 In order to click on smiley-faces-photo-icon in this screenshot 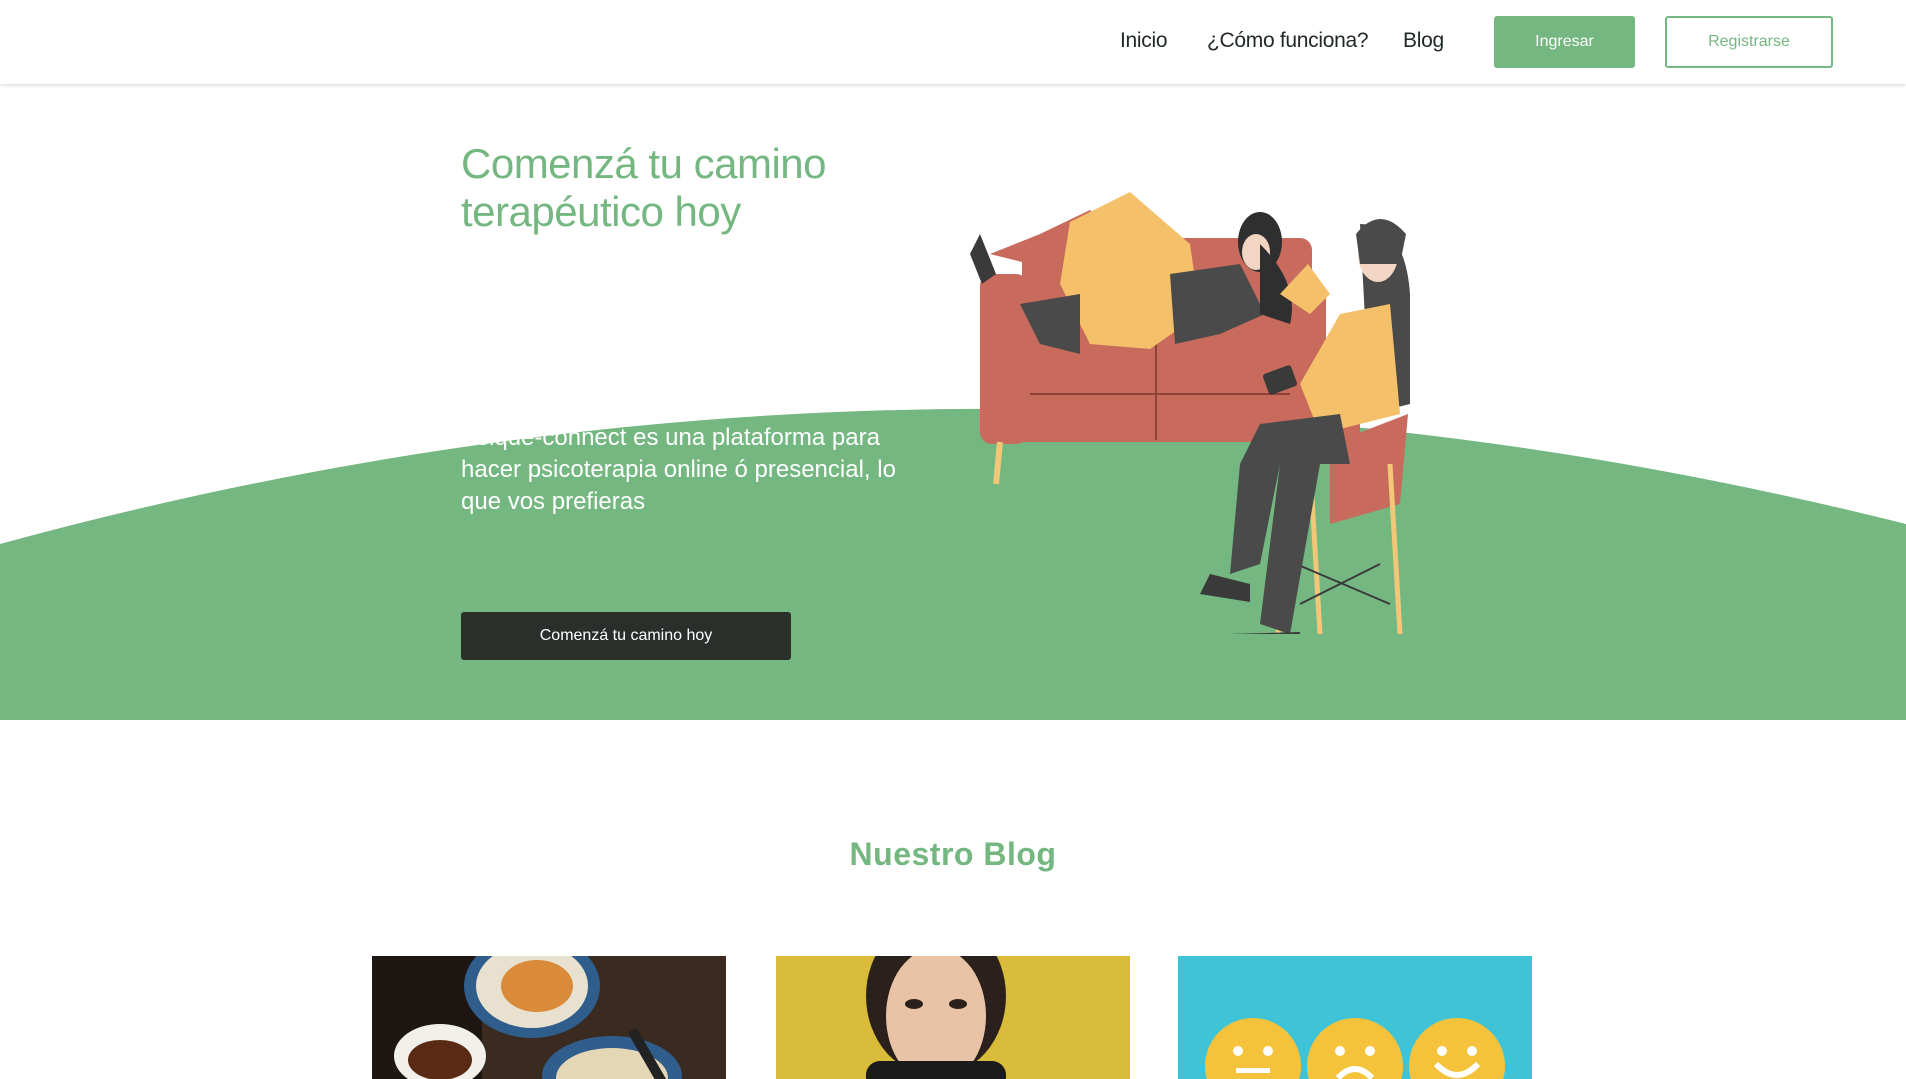, I will do `click(1355, 1017)`.